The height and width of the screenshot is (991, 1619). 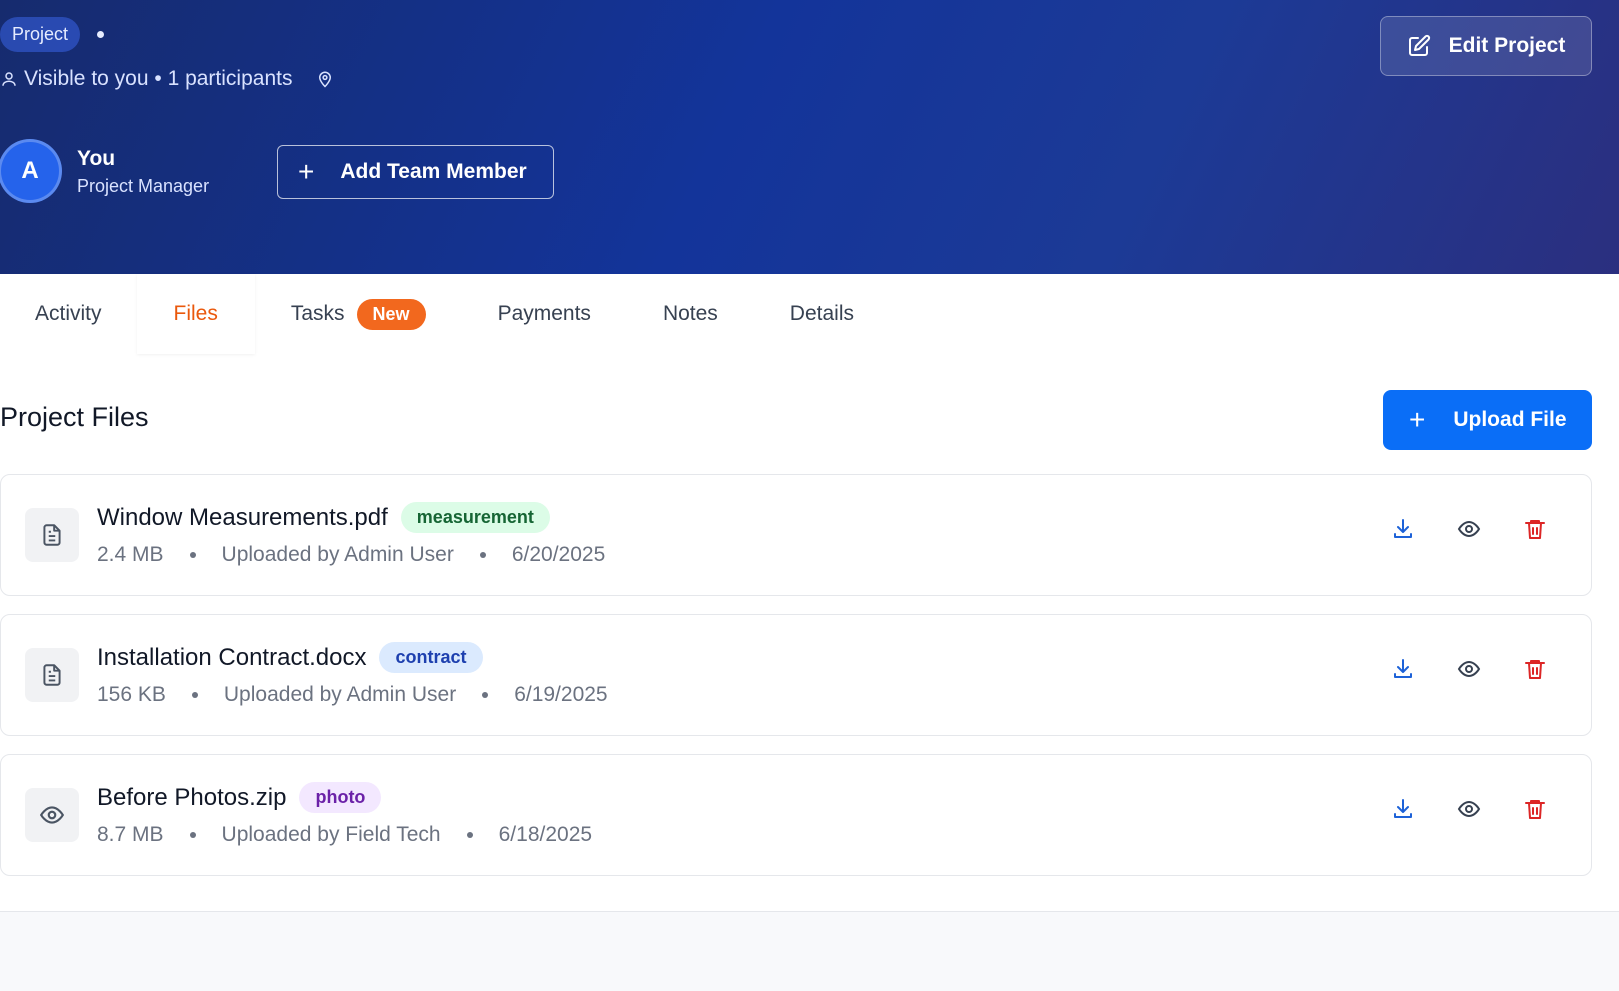 I want to click on tab-activity: Activity, so click(x=68, y=314).